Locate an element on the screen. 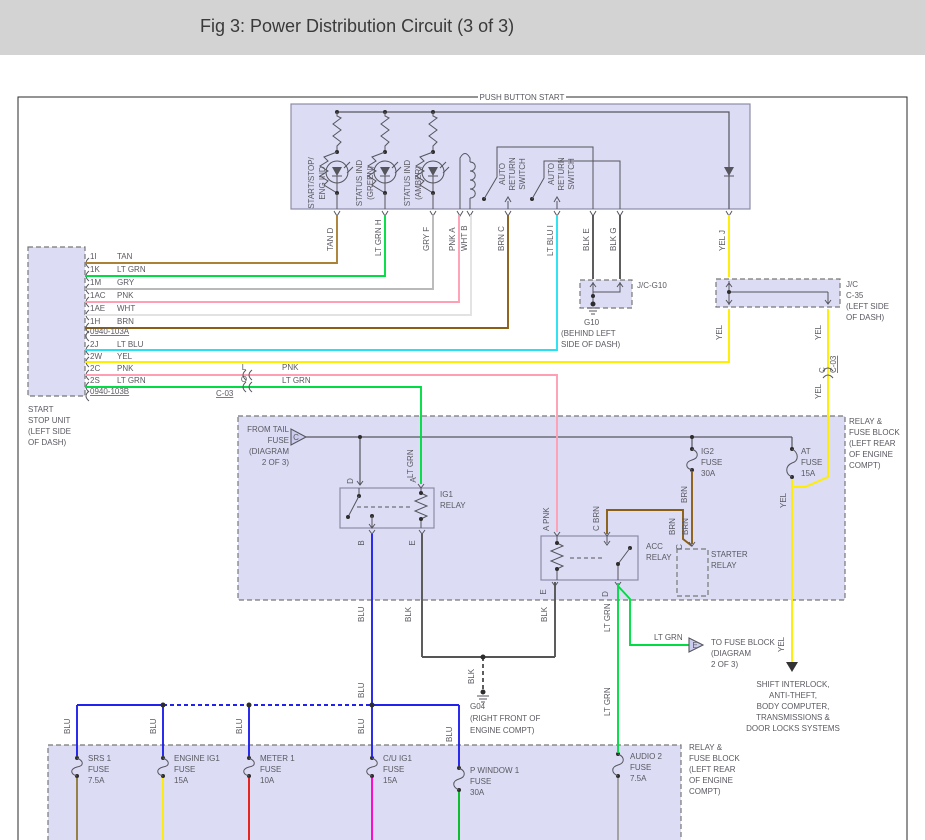  from-tail-line2: FUSE is located at coordinates (278, 440).